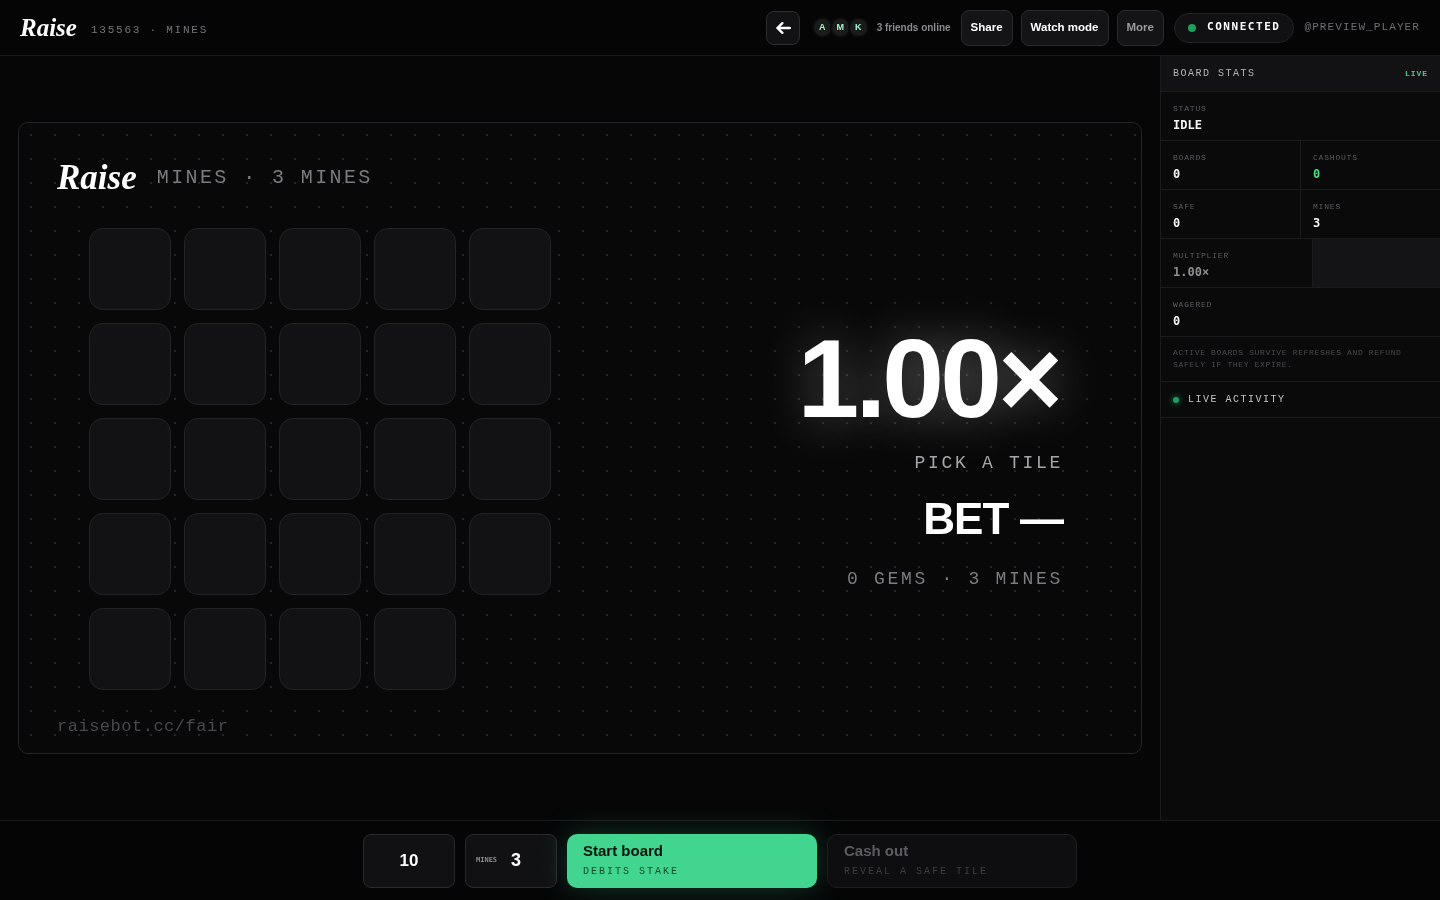 The height and width of the screenshot is (900, 1440). Describe the element at coordinates (858, 27) in the screenshot. I see `friend-avatar: K` at that location.